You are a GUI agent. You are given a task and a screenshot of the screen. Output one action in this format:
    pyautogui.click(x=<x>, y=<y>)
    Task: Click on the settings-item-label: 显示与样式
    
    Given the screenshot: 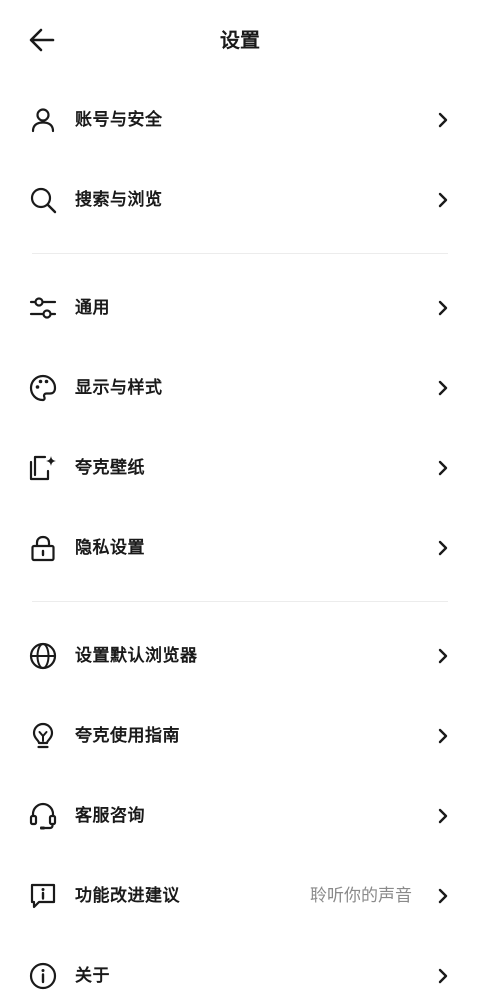 What is the action you would take?
    pyautogui.click(x=119, y=388)
    